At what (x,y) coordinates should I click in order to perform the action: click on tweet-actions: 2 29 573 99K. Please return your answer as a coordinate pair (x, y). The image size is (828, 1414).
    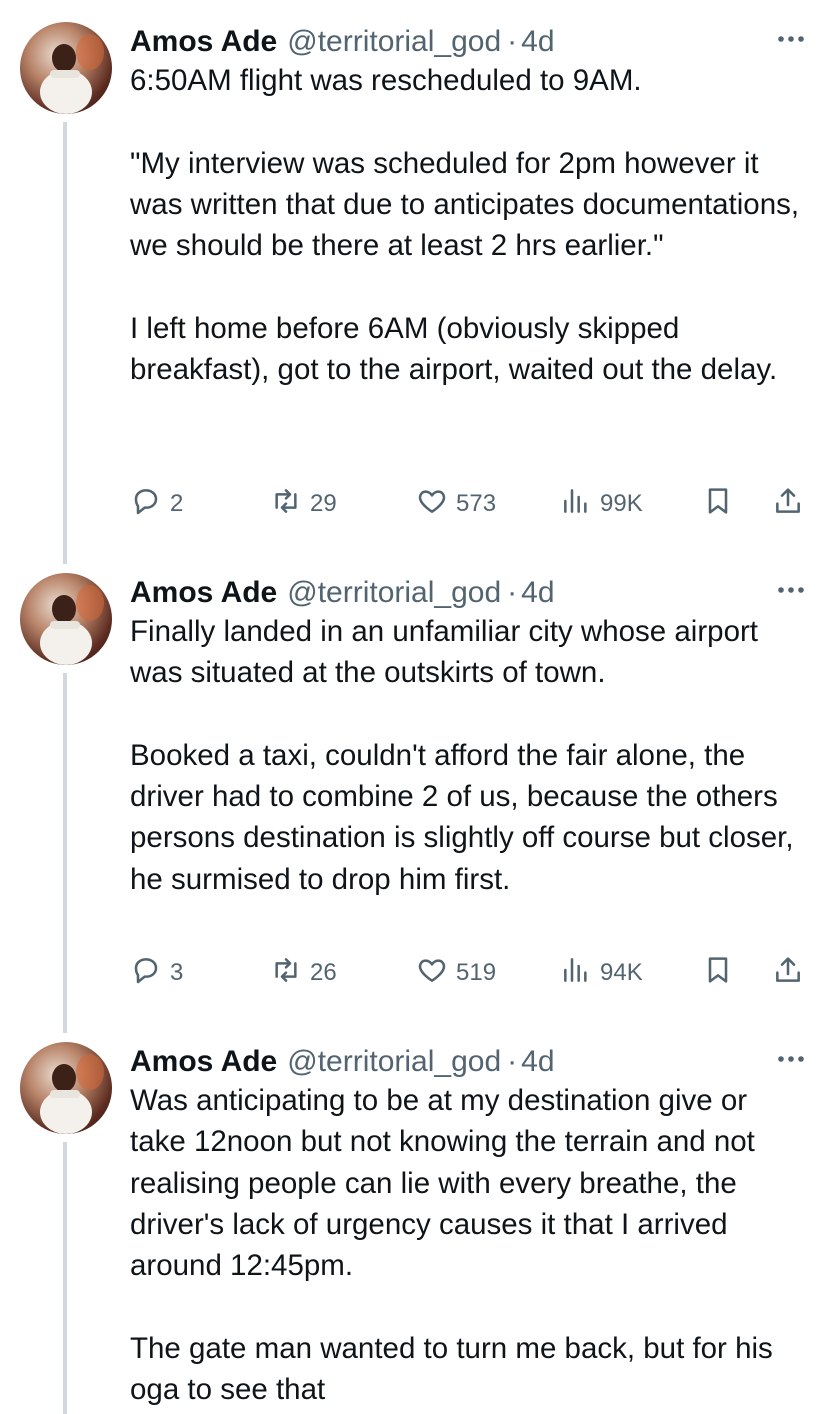
    Looking at the image, I should click on (470, 504).